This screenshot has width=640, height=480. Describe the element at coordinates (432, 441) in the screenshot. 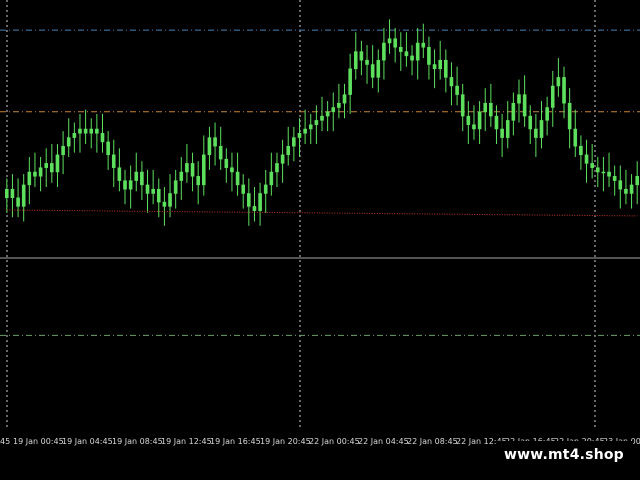

I see `x-tick-label: 22 Jan 08:45` at that location.